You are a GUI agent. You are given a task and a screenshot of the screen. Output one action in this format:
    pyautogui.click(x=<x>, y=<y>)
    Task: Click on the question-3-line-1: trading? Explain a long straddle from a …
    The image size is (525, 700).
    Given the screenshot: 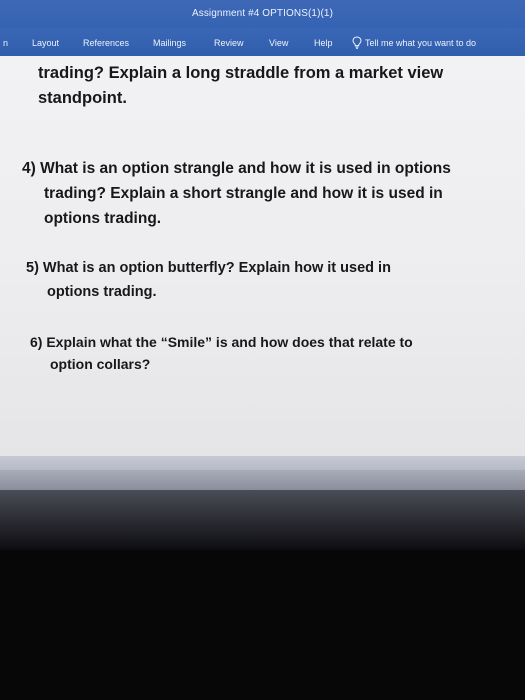 What is the action you would take?
    pyautogui.click(x=241, y=73)
    